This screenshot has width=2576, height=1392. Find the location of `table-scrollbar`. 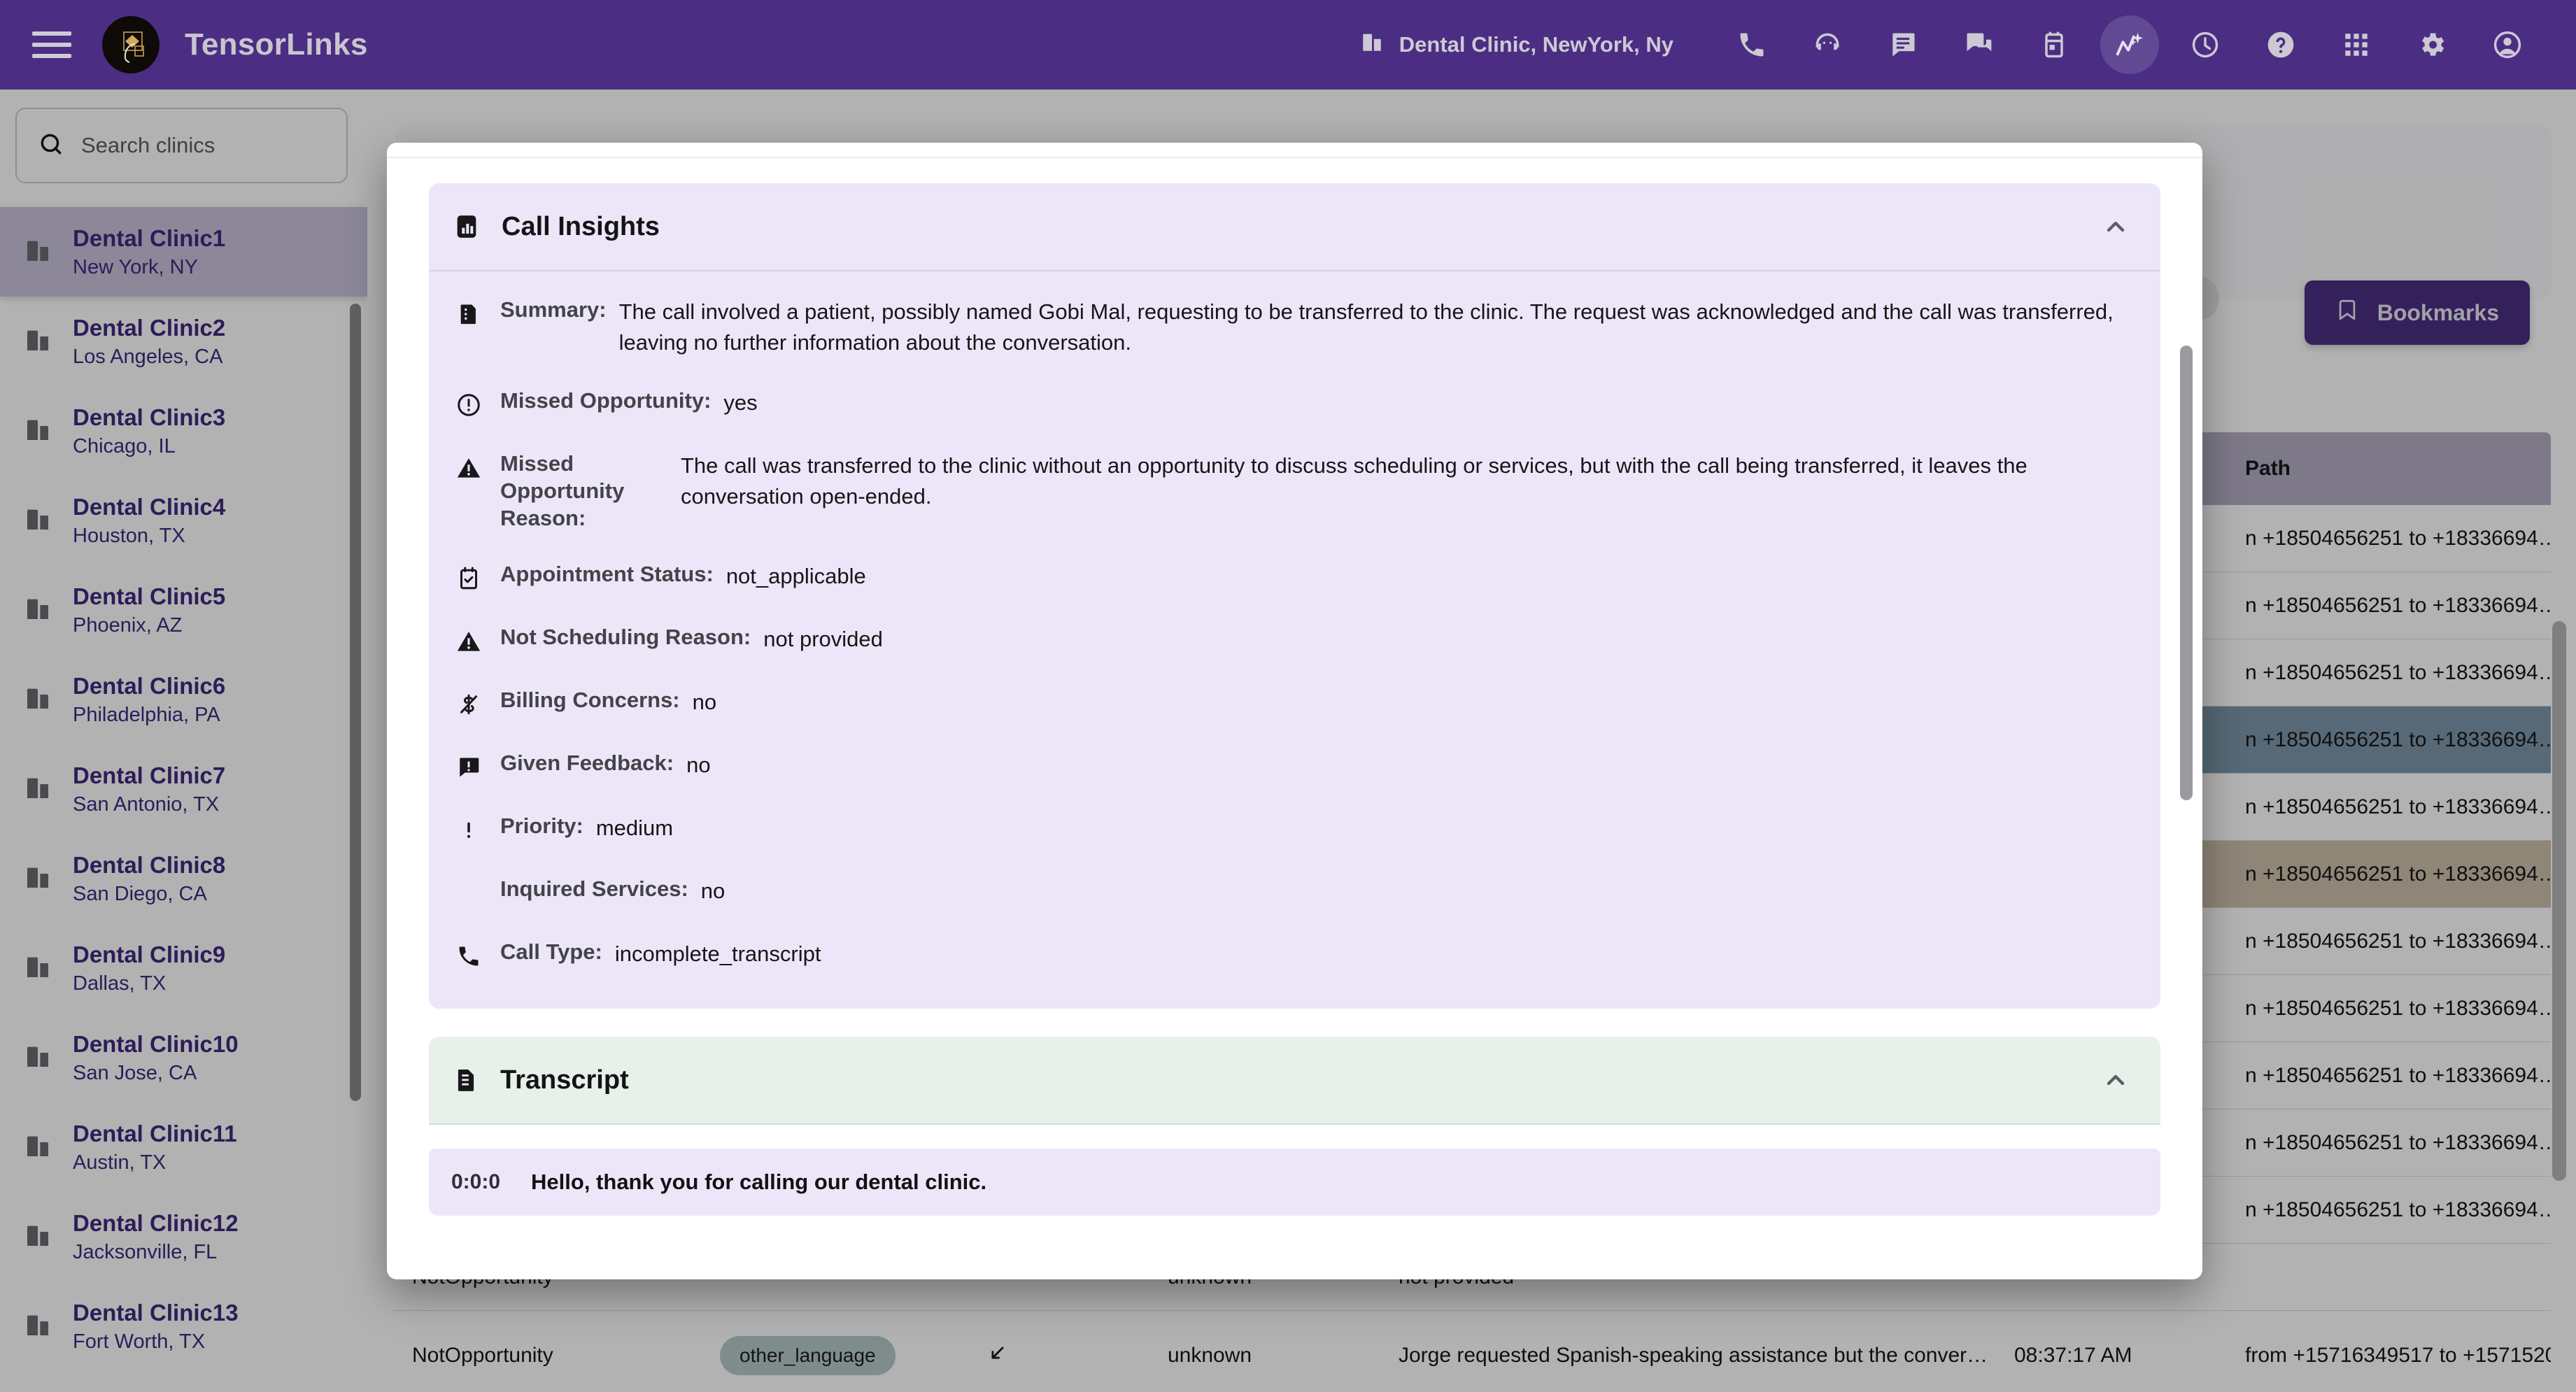

table-scrollbar is located at coordinates (2559, 901).